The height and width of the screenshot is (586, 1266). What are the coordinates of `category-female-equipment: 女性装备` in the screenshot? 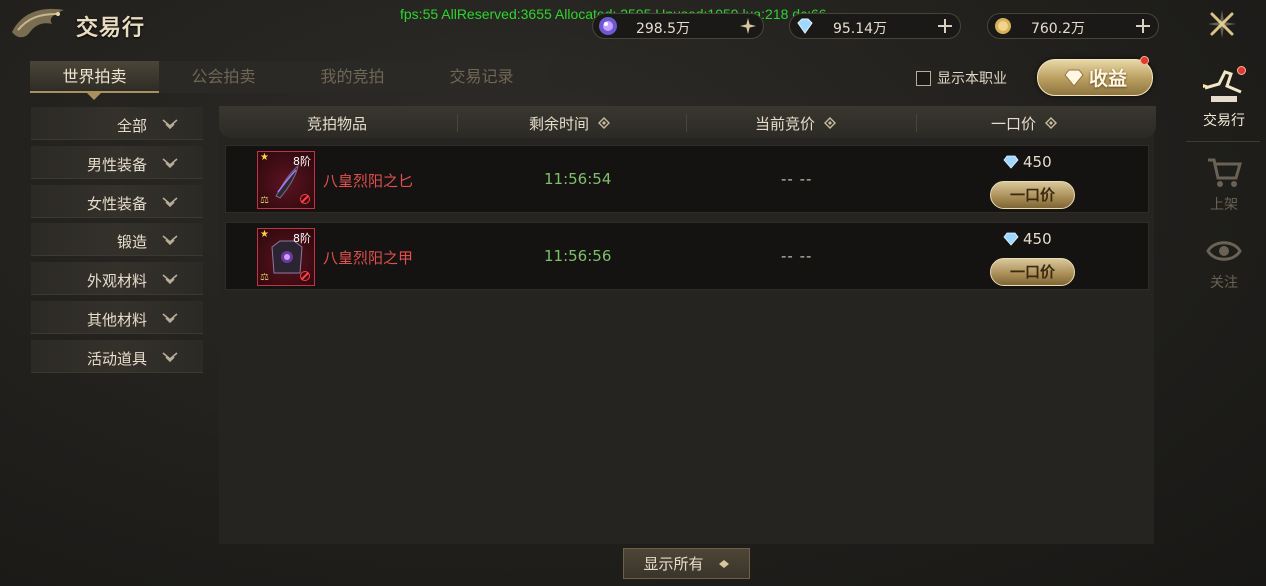 It's located at (117, 201).